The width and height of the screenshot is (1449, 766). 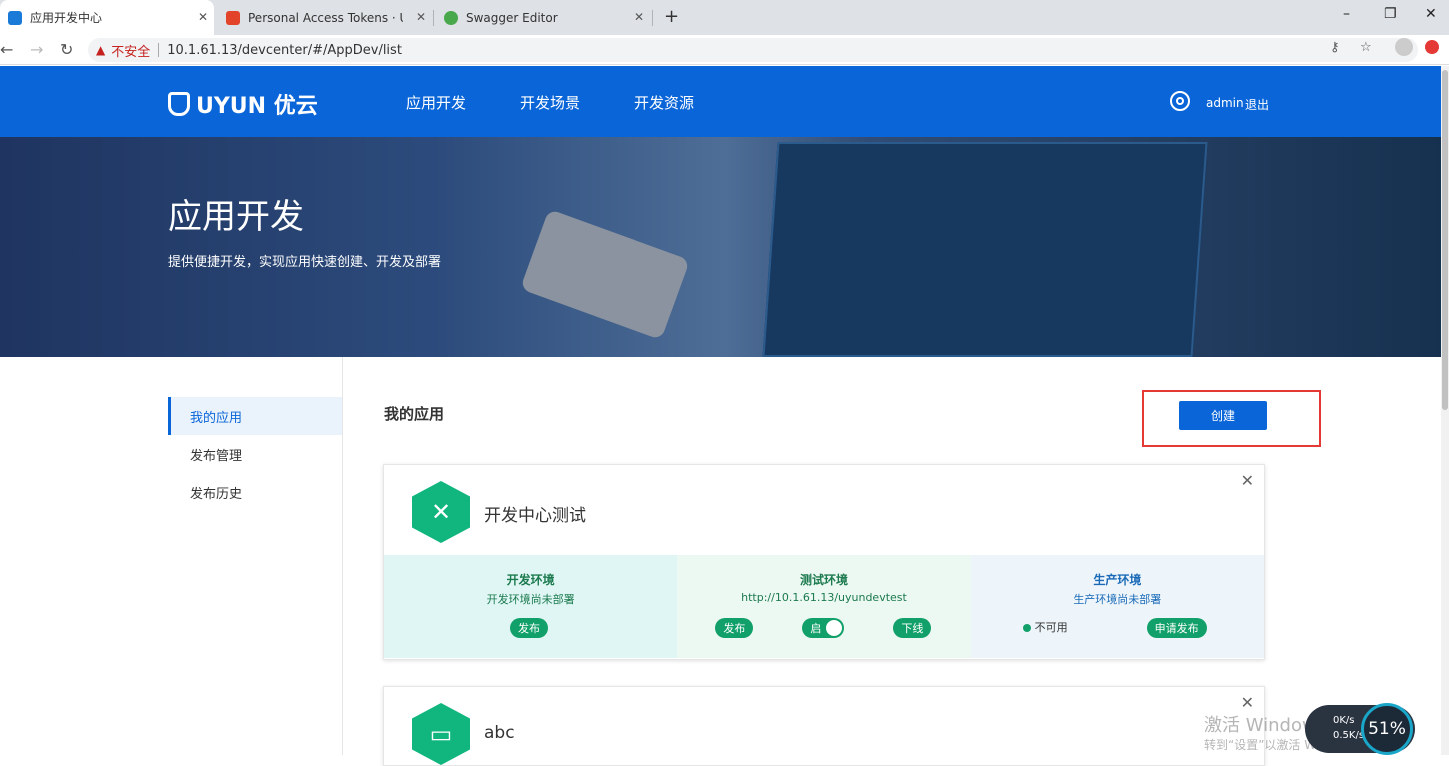 What do you see at coordinates (912, 628) in the screenshot?
I see `offline-button: 下线` at bounding box center [912, 628].